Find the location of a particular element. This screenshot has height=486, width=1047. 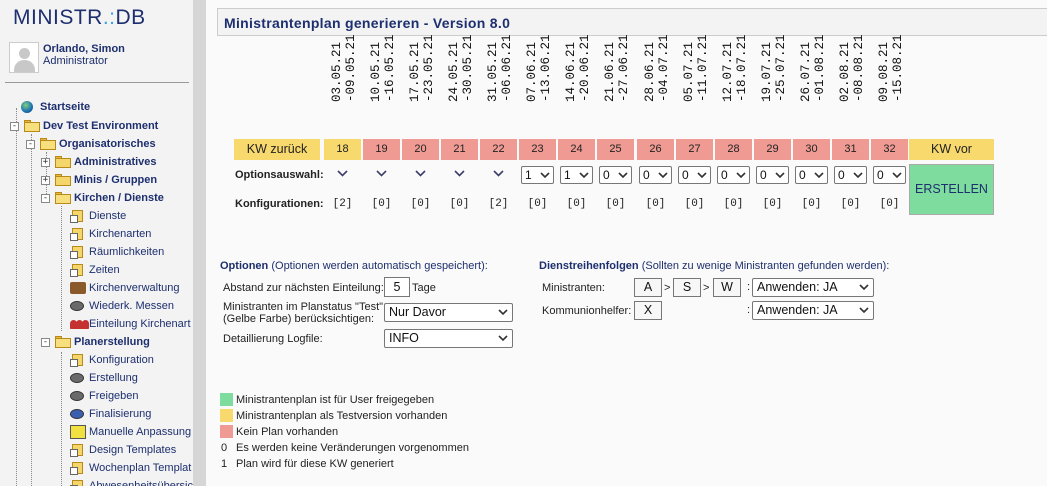

sidebar-item-freigeben: Freigeben is located at coordinates (96, 396).